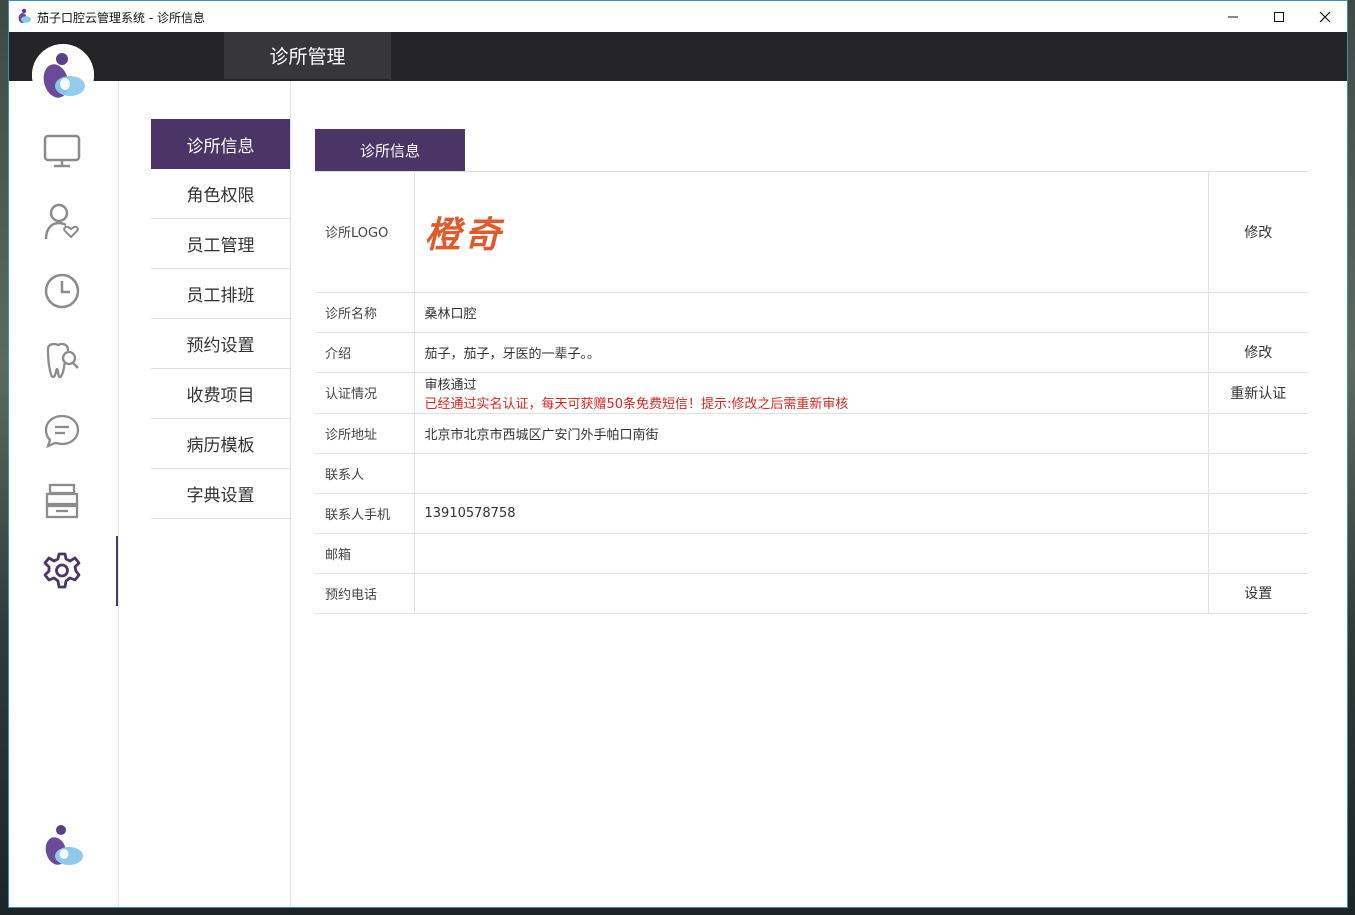 The width and height of the screenshot is (1355, 915). I want to click on submenu-record-templates: 病历模板, so click(220, 444).